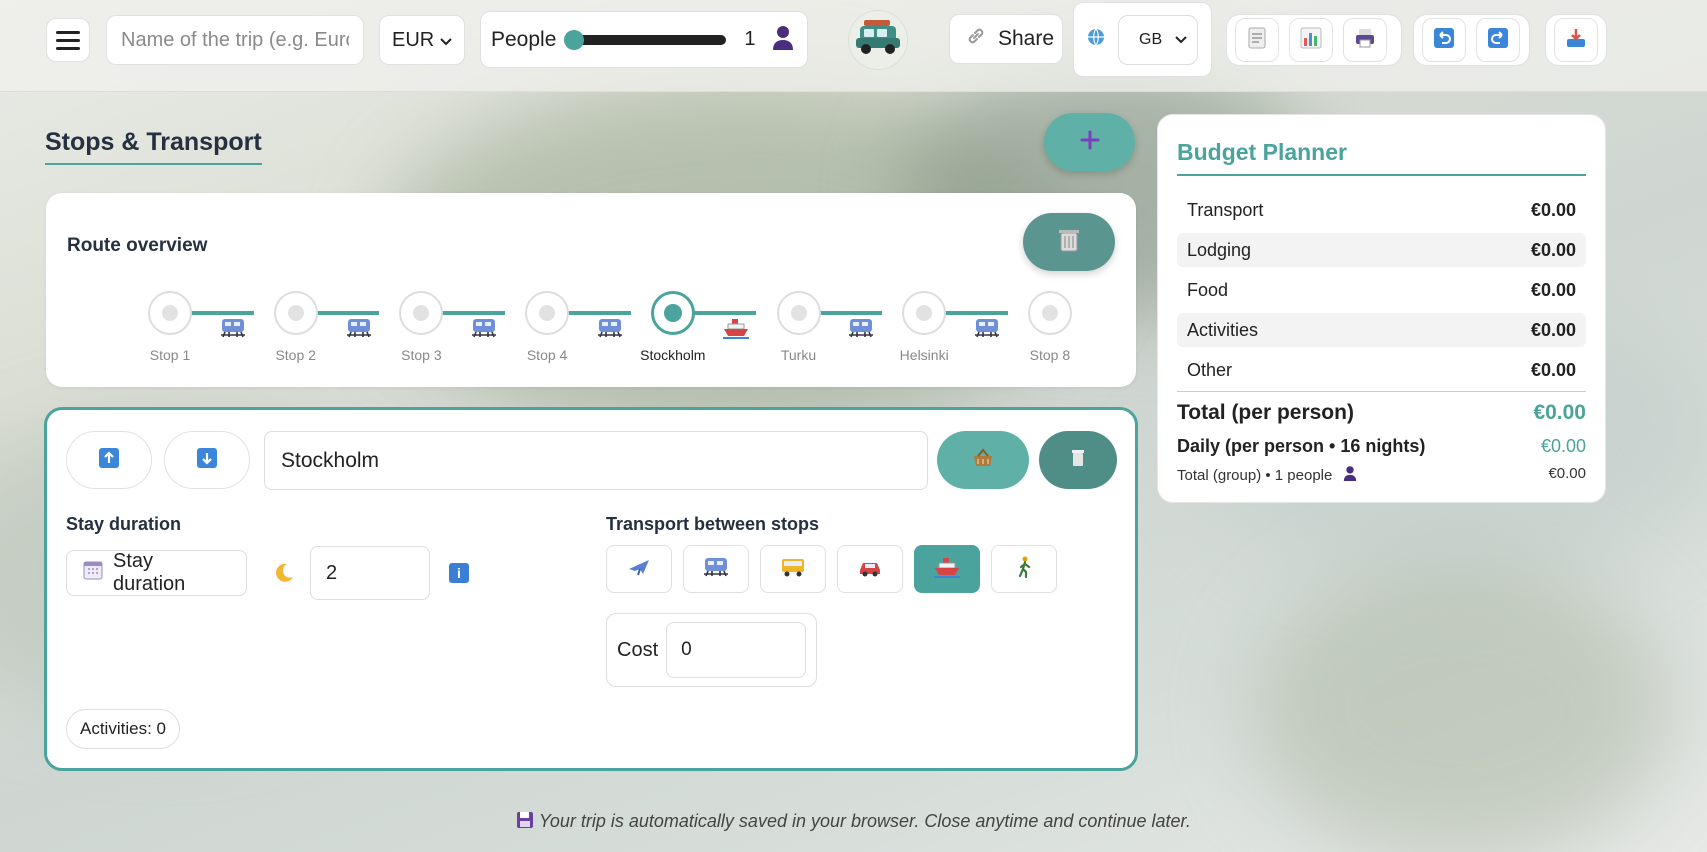 The width and height of the screenshot is (1707, 852). What do you see at coordinates (1471, 40) in the screenshot?
I see `history-tools` at bounding box center [1471, 40].